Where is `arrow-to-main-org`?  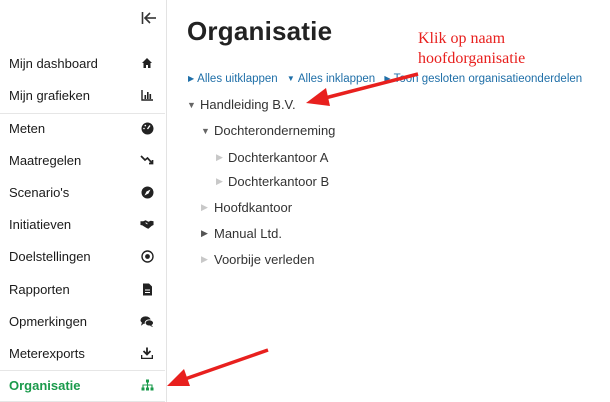 arrow-to-main-org is located at coordinates (371, 86).